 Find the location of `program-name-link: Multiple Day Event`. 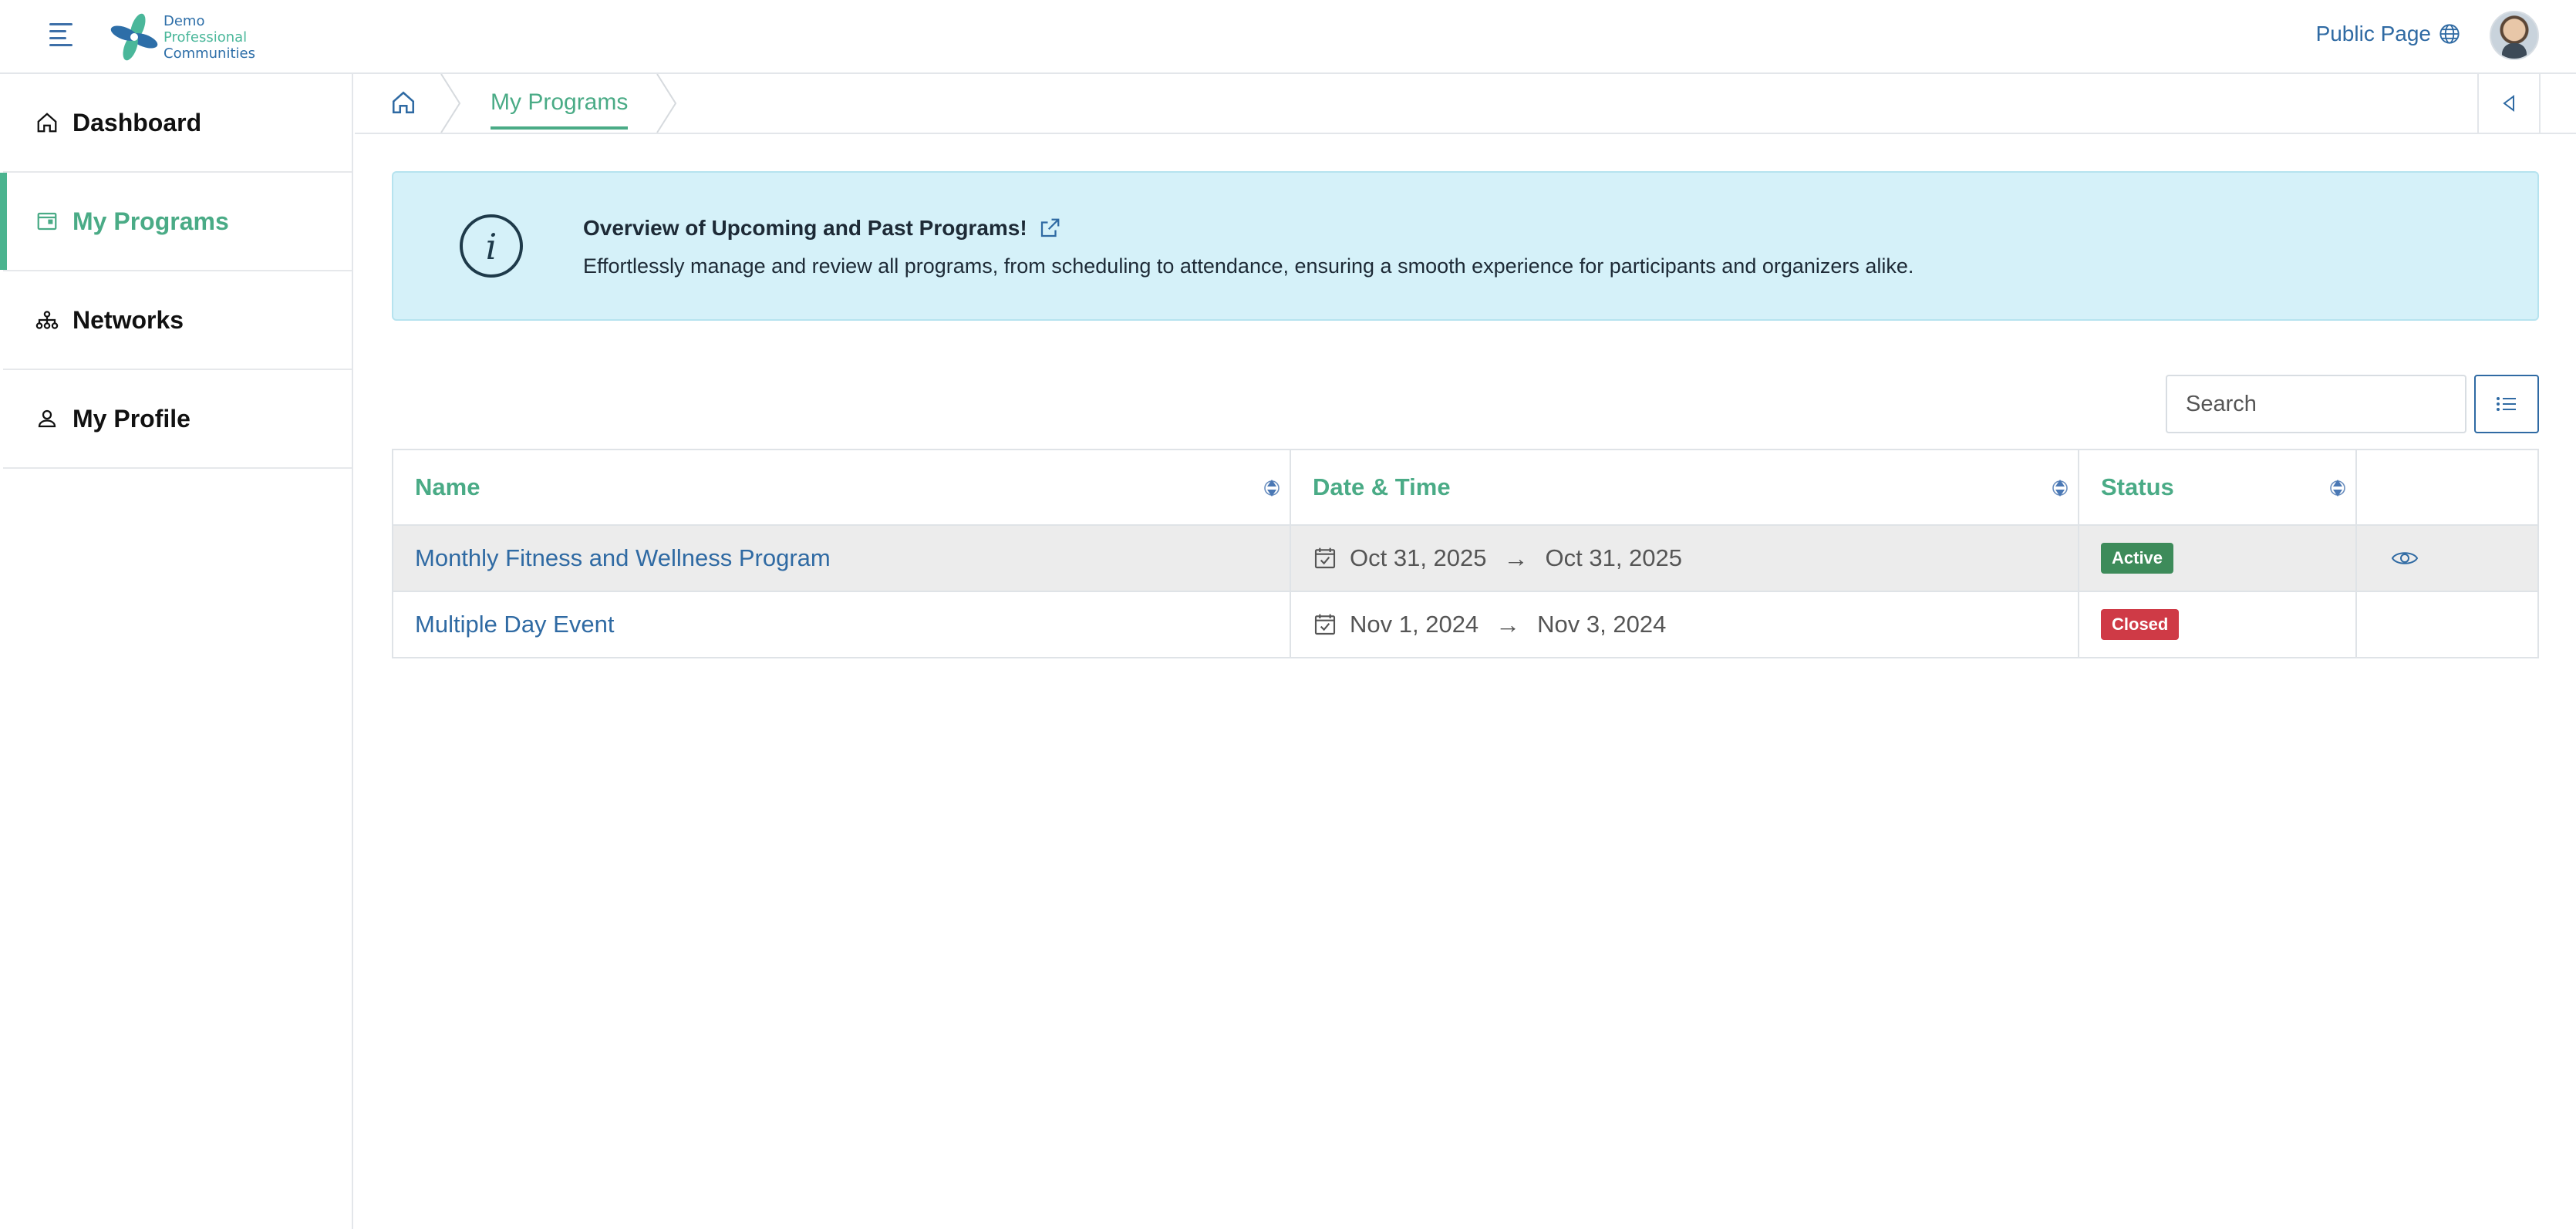

program-name-link: Multiple Day Event is located at coordinates (514, 624).